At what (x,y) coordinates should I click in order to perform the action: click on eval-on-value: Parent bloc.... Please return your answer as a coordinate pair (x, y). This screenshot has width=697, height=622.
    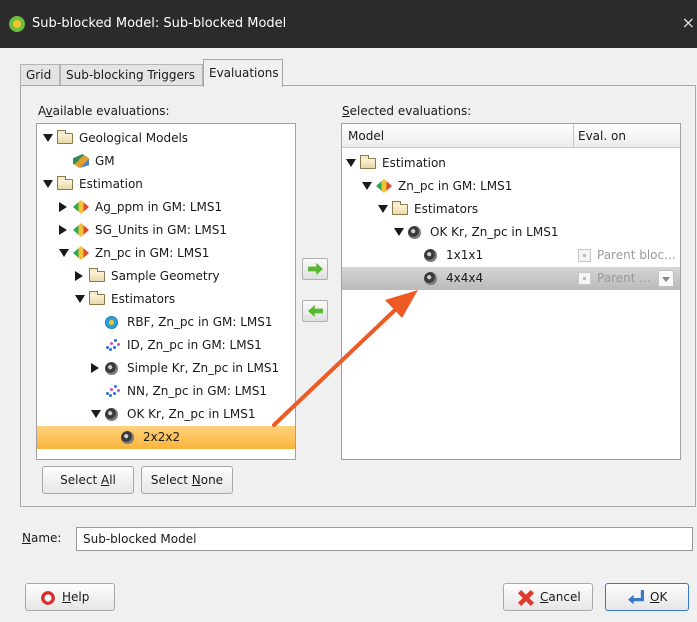
    Looking at the image, I should click on (636, 255).